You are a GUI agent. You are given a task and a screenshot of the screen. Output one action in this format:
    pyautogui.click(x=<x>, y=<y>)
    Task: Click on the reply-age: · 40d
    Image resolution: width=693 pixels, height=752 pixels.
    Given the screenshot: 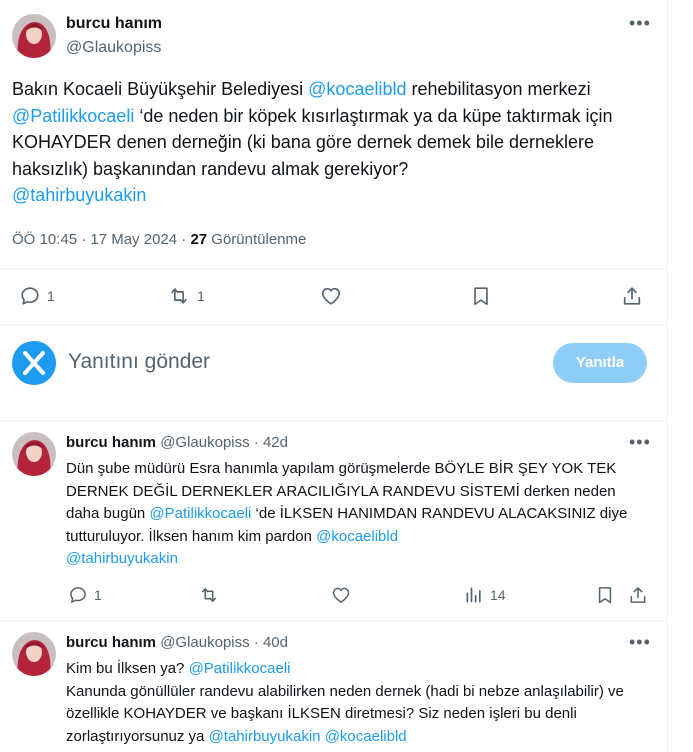 What is the action you would take?
    pyautogui.click(x=271, y=642)
    